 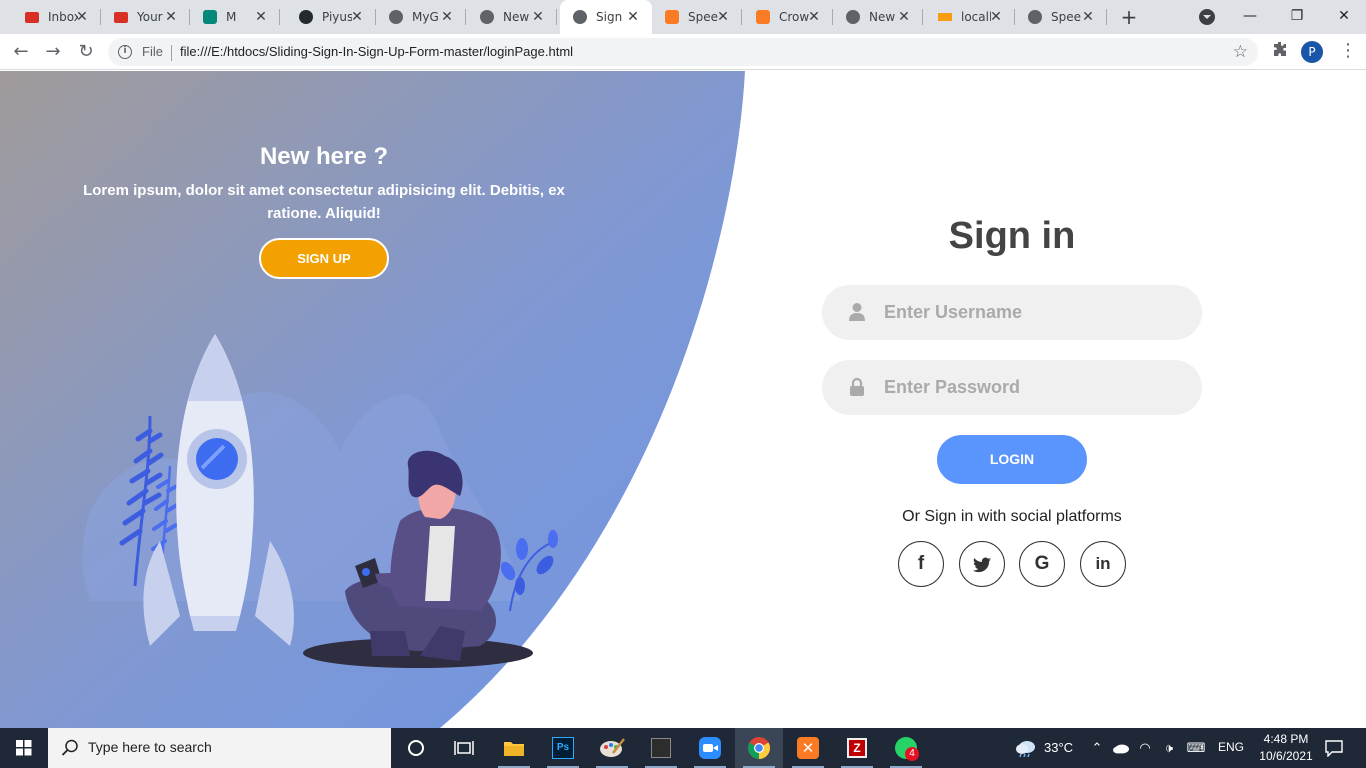 I want to click on twitter-button, so click(x=982, y=564).